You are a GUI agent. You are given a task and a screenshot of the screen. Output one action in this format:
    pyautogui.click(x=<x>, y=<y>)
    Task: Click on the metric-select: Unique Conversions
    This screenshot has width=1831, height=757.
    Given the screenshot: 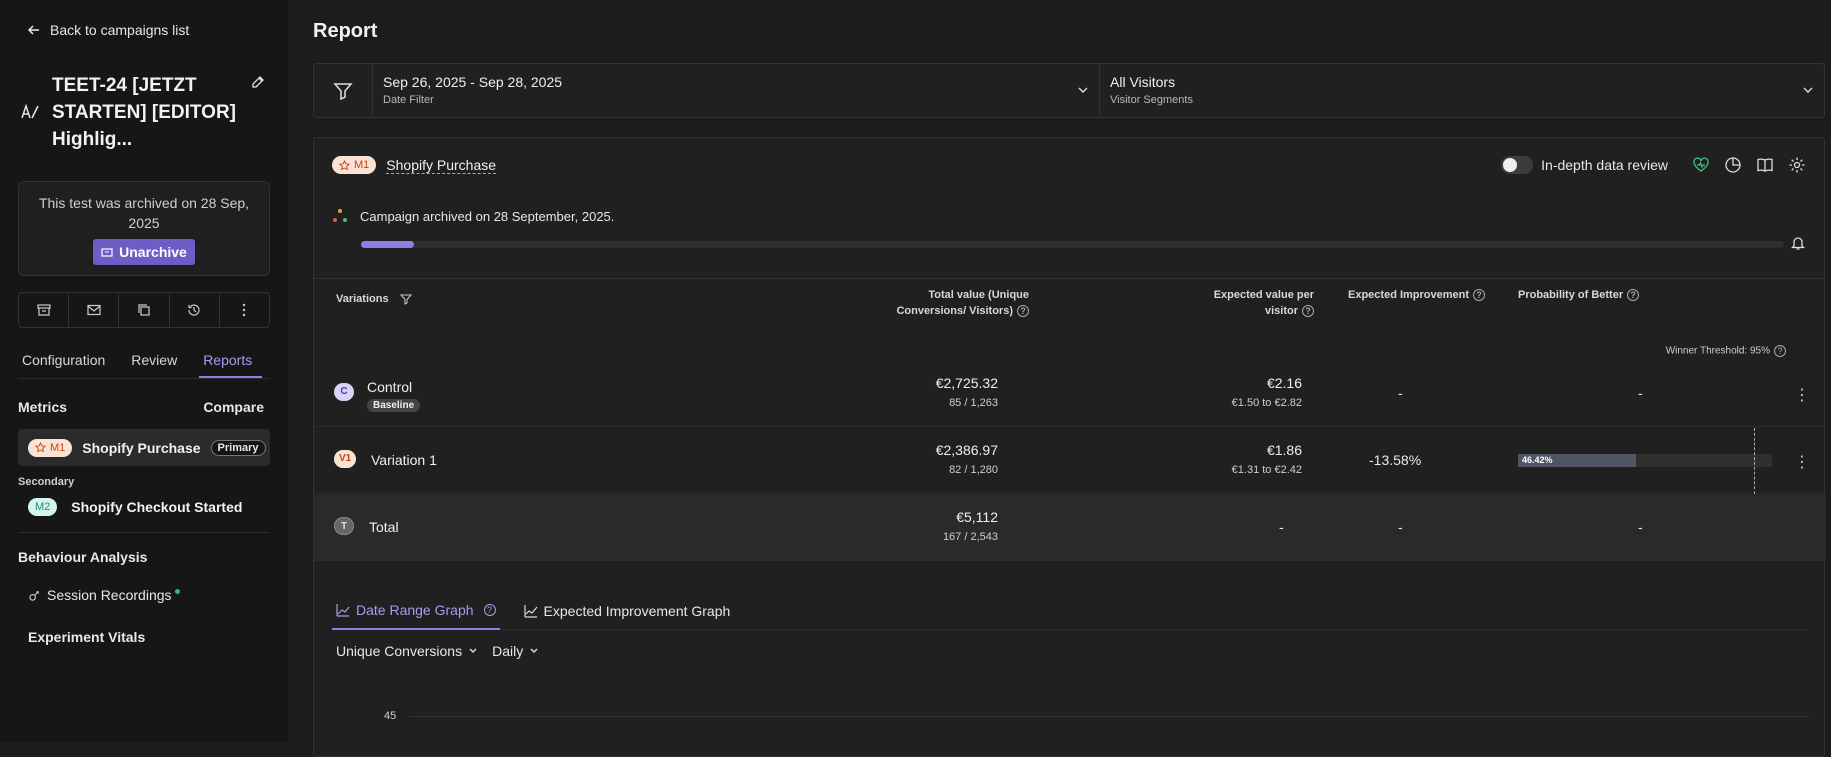 What is the action you would take?
    pyautogui.click(x=407, y=651)
    